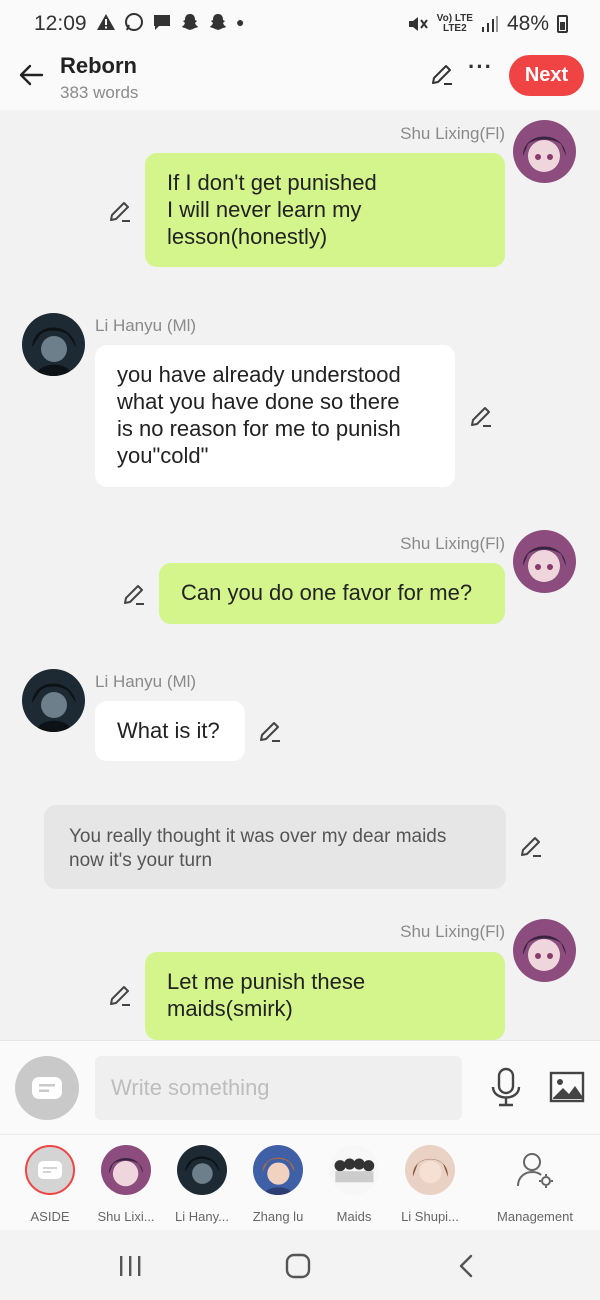  I want to click on notification-icons: ●, so click(170, 22).